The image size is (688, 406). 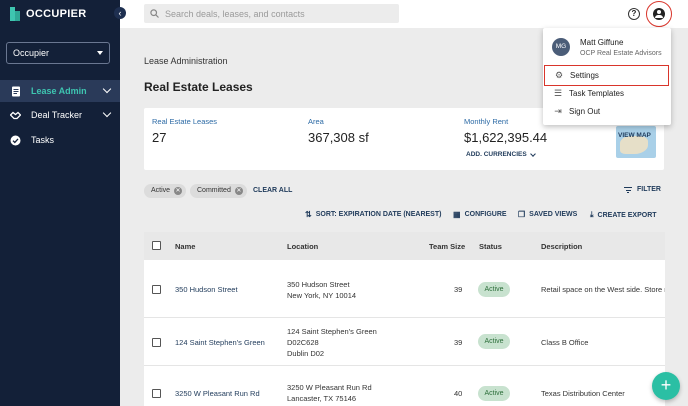 I want to click on filter-label: FILTER, so click(x=649, y=189).